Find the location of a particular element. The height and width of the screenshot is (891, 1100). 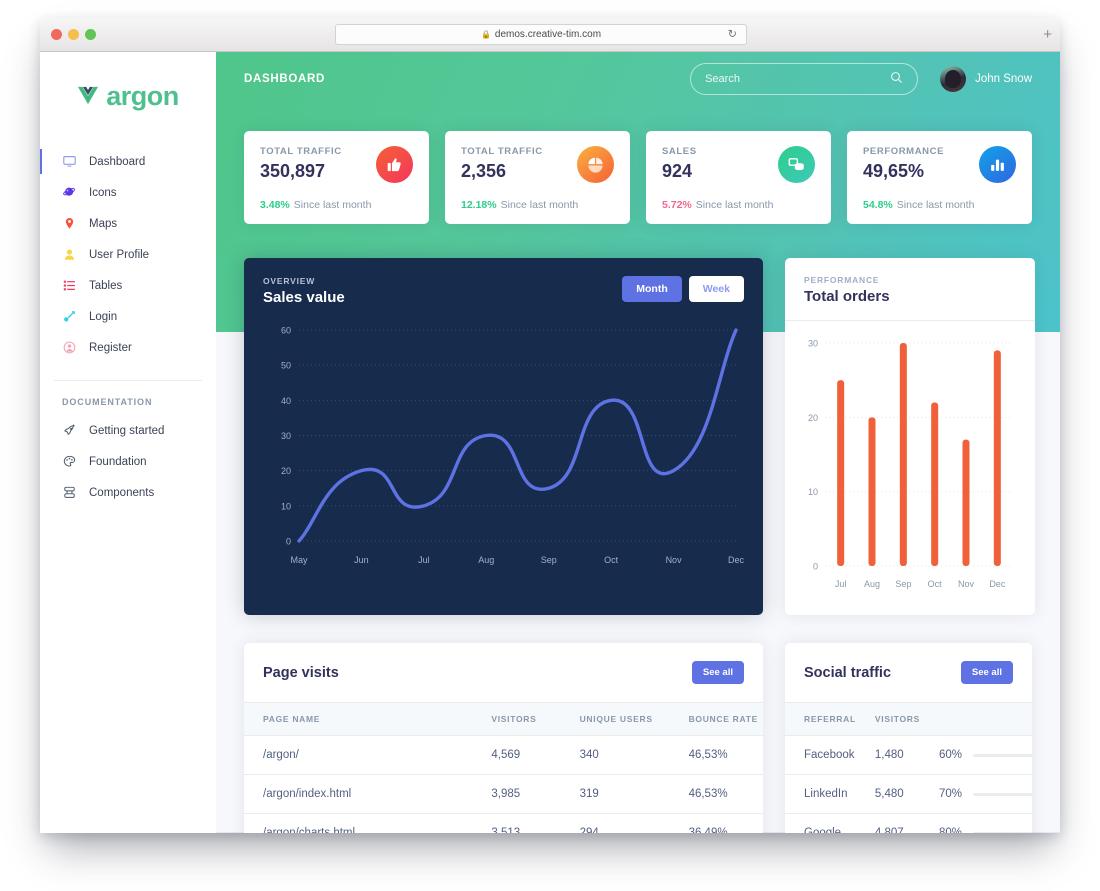

sidebar-item-login: Login is located at coordinates (128, 316).